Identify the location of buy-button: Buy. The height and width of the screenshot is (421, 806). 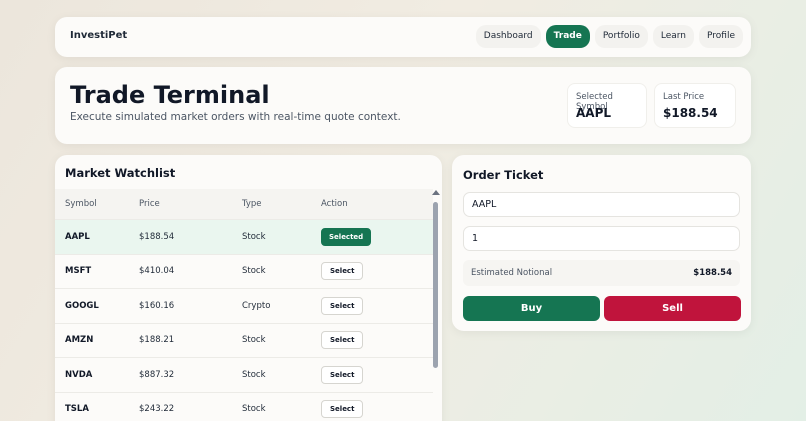
(531, 308).